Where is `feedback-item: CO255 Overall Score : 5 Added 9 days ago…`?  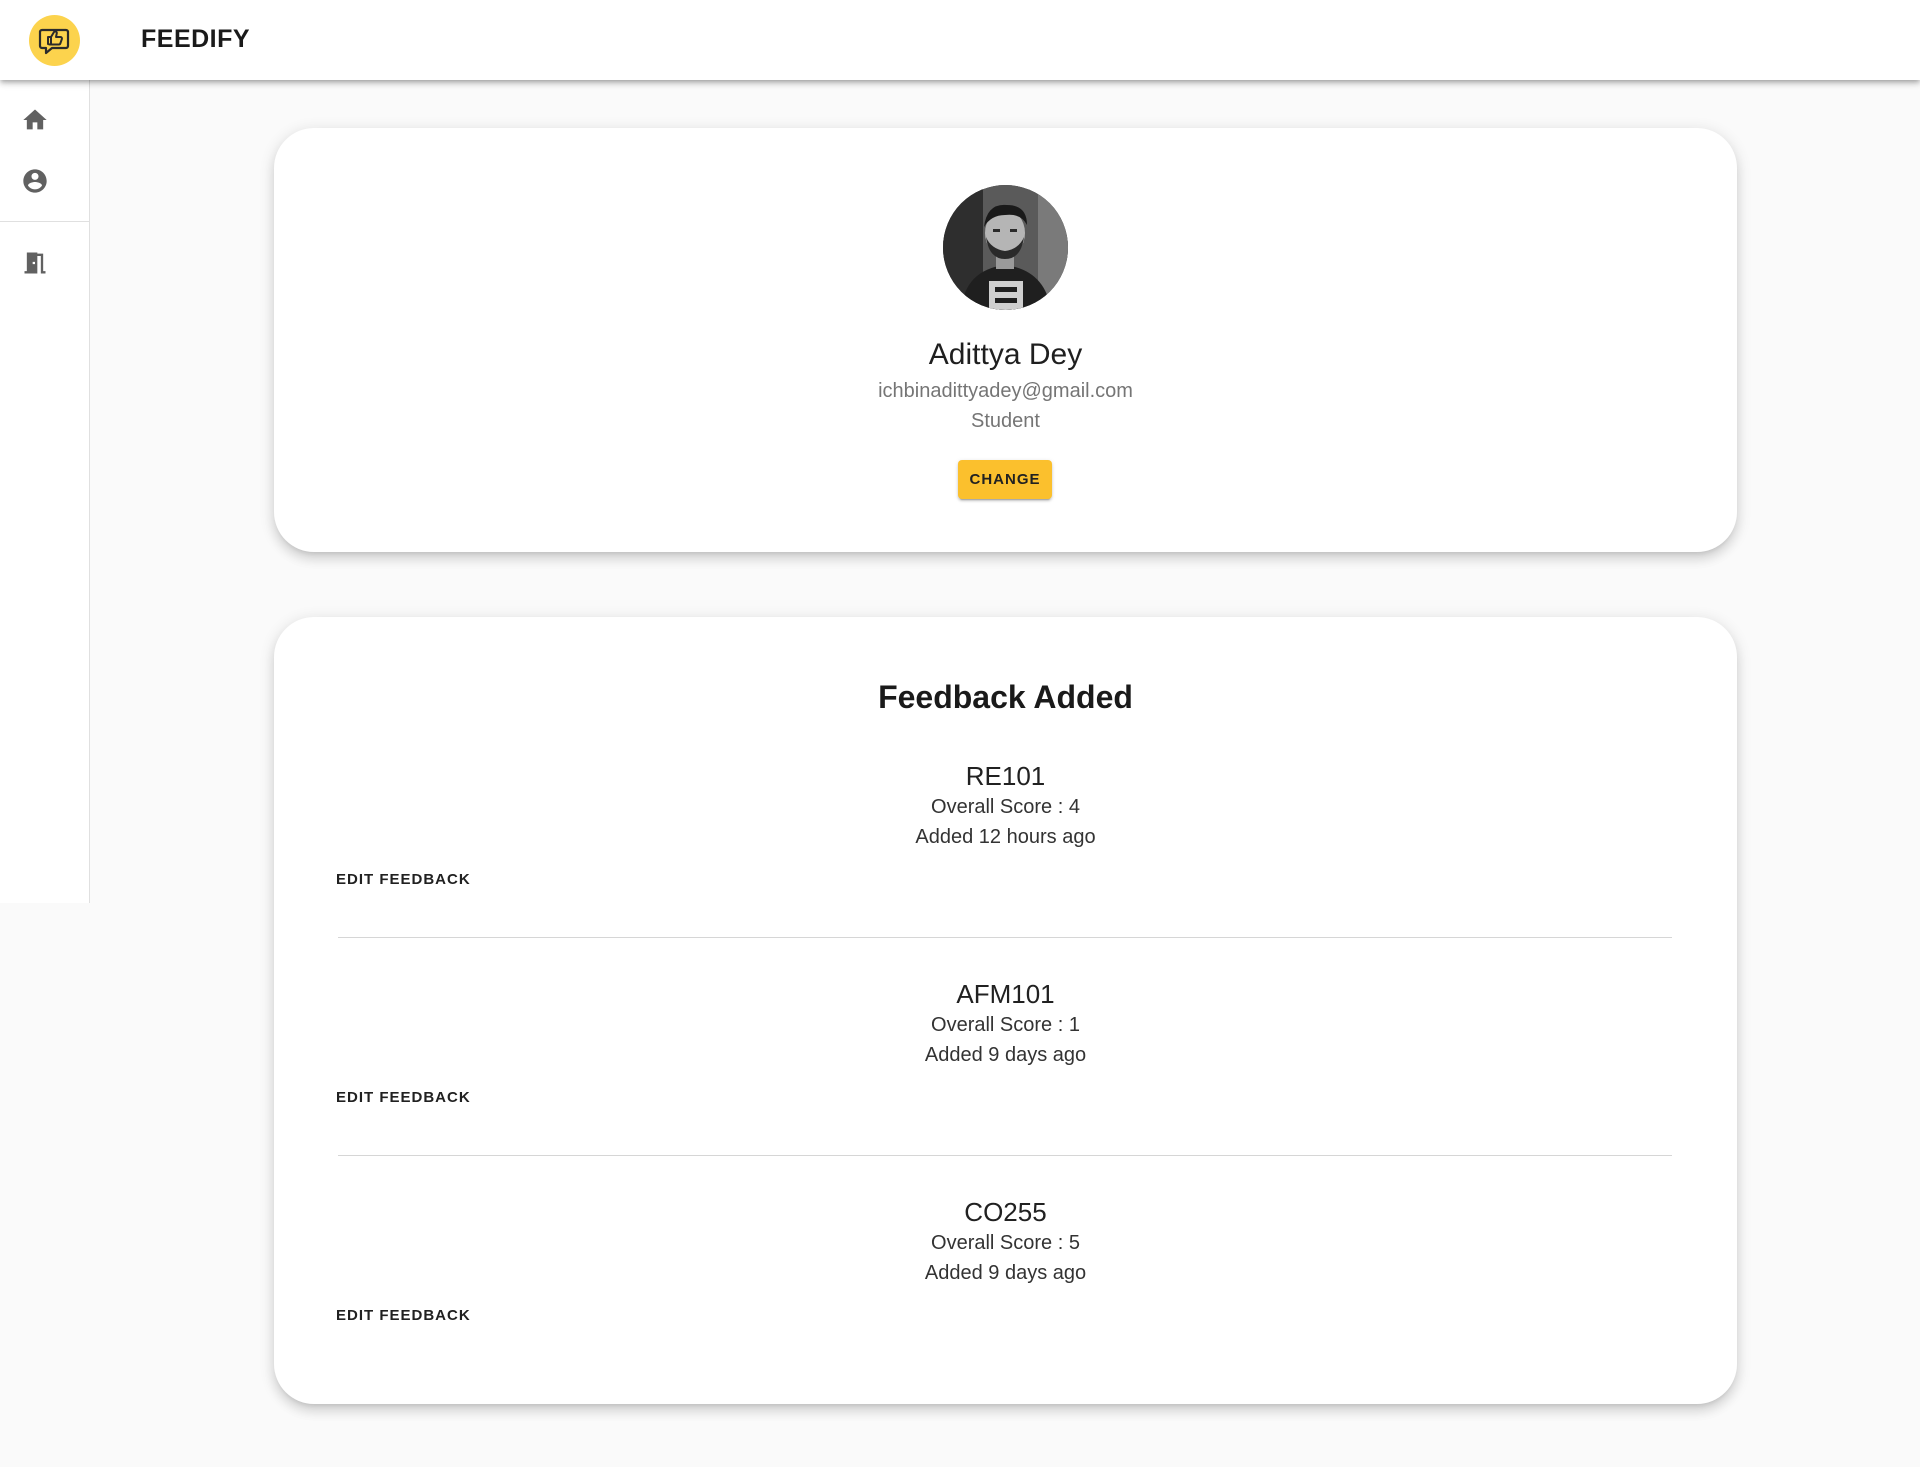 feedback-item: CO255 Overall Score : 5 Added 9 days ago… is located at coordinates (1005, 1306).